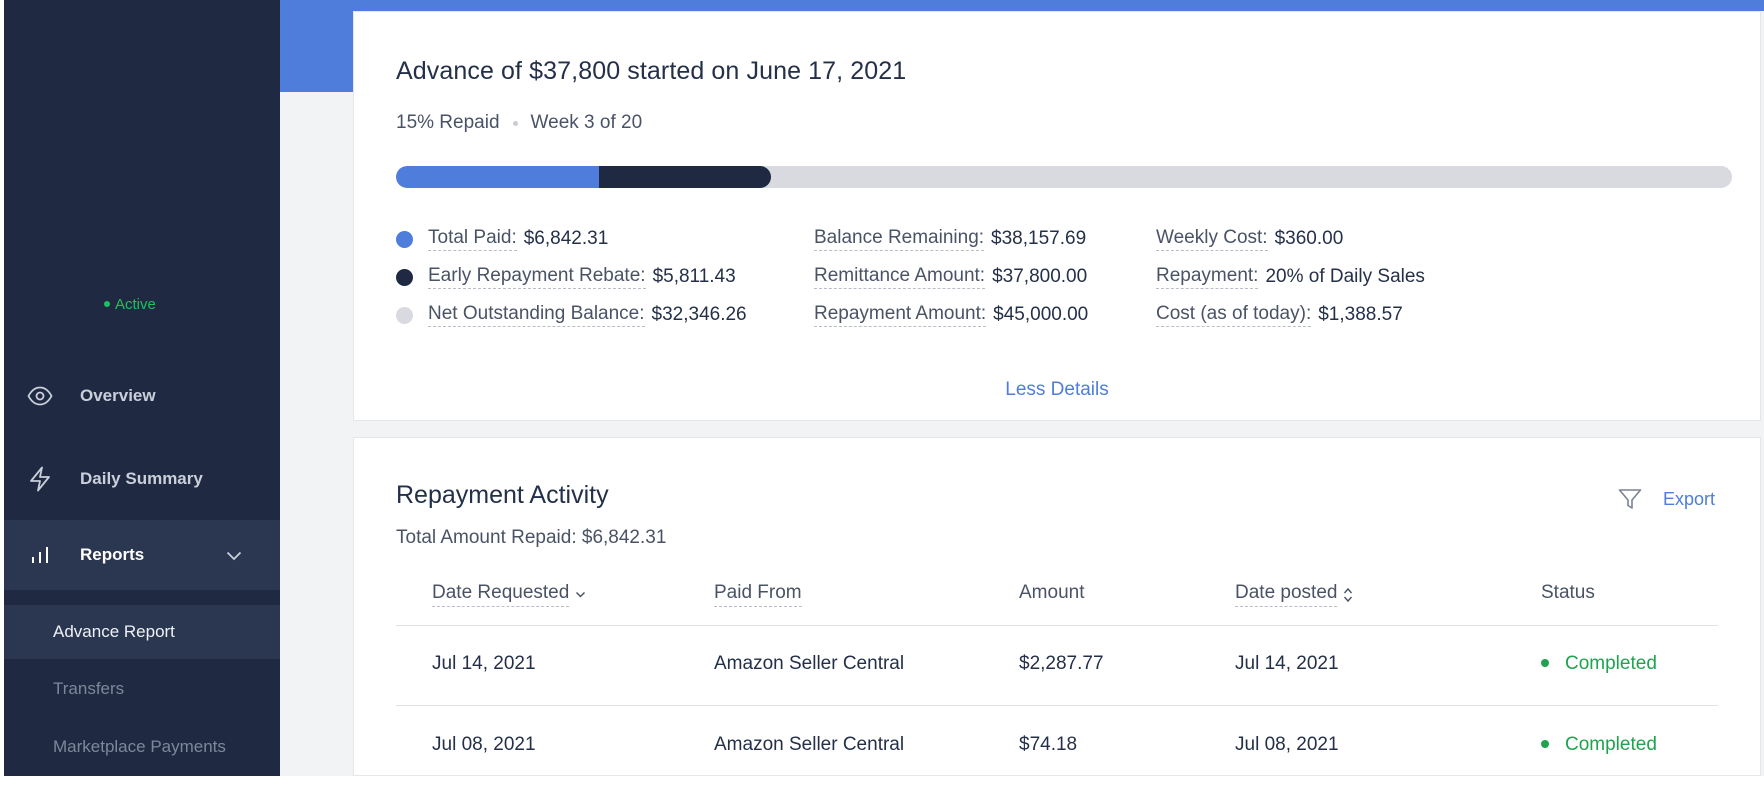 This screenshot has height=786, width=1764. What do you see at coordinates (1061, 663) in the screenshot?
I see `cell-amount: $2,287.77` at bounding box center [1061, 663].